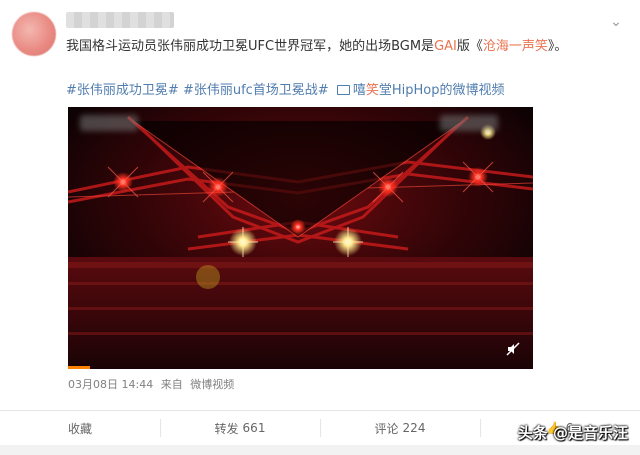  Describe the element at coordinates (572, 433) in the screenshot. I see `watermark: 头条 @是音乐汪` at that location.